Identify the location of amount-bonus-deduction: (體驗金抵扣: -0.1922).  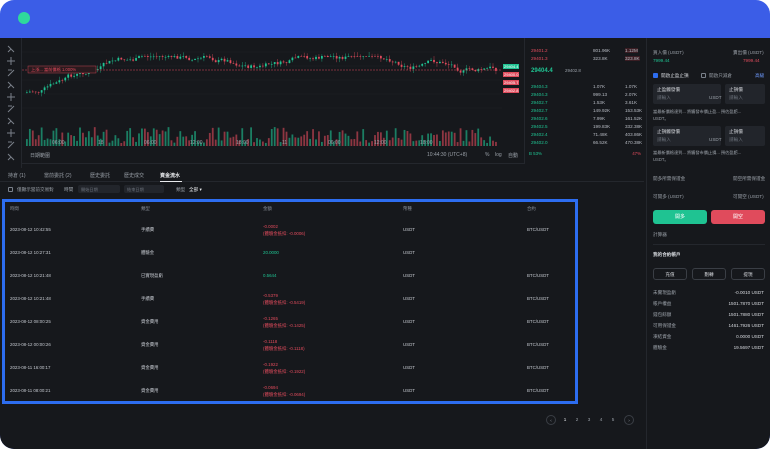
(284, 371).